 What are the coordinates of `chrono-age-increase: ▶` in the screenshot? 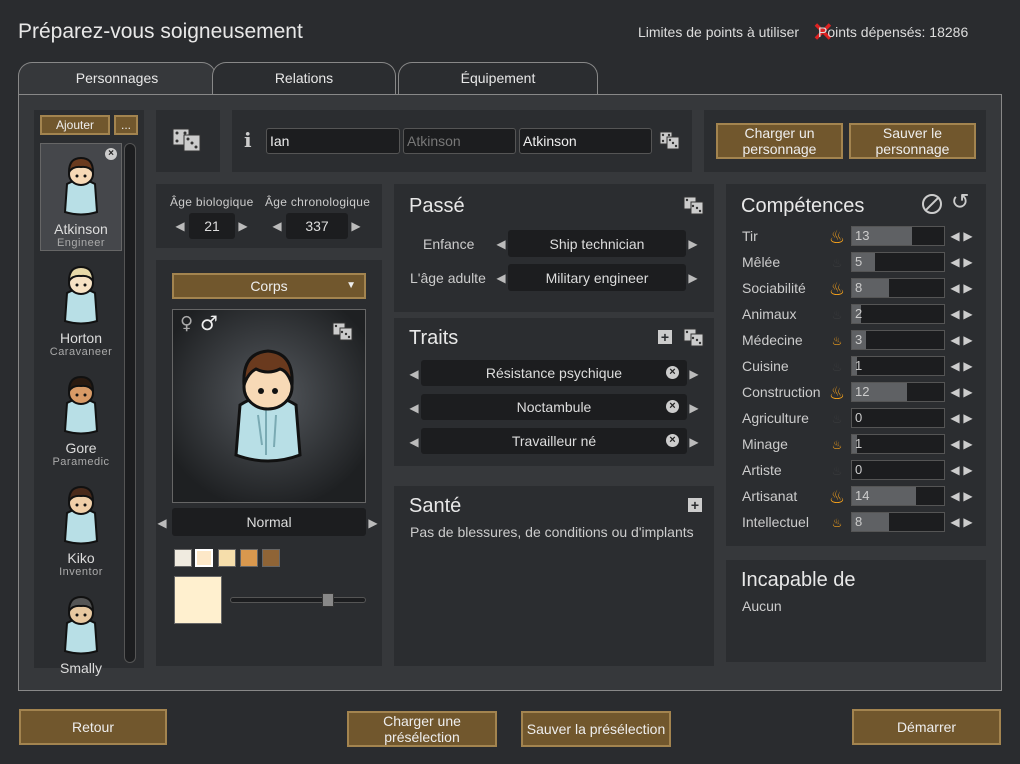 It's located at (356, 226).